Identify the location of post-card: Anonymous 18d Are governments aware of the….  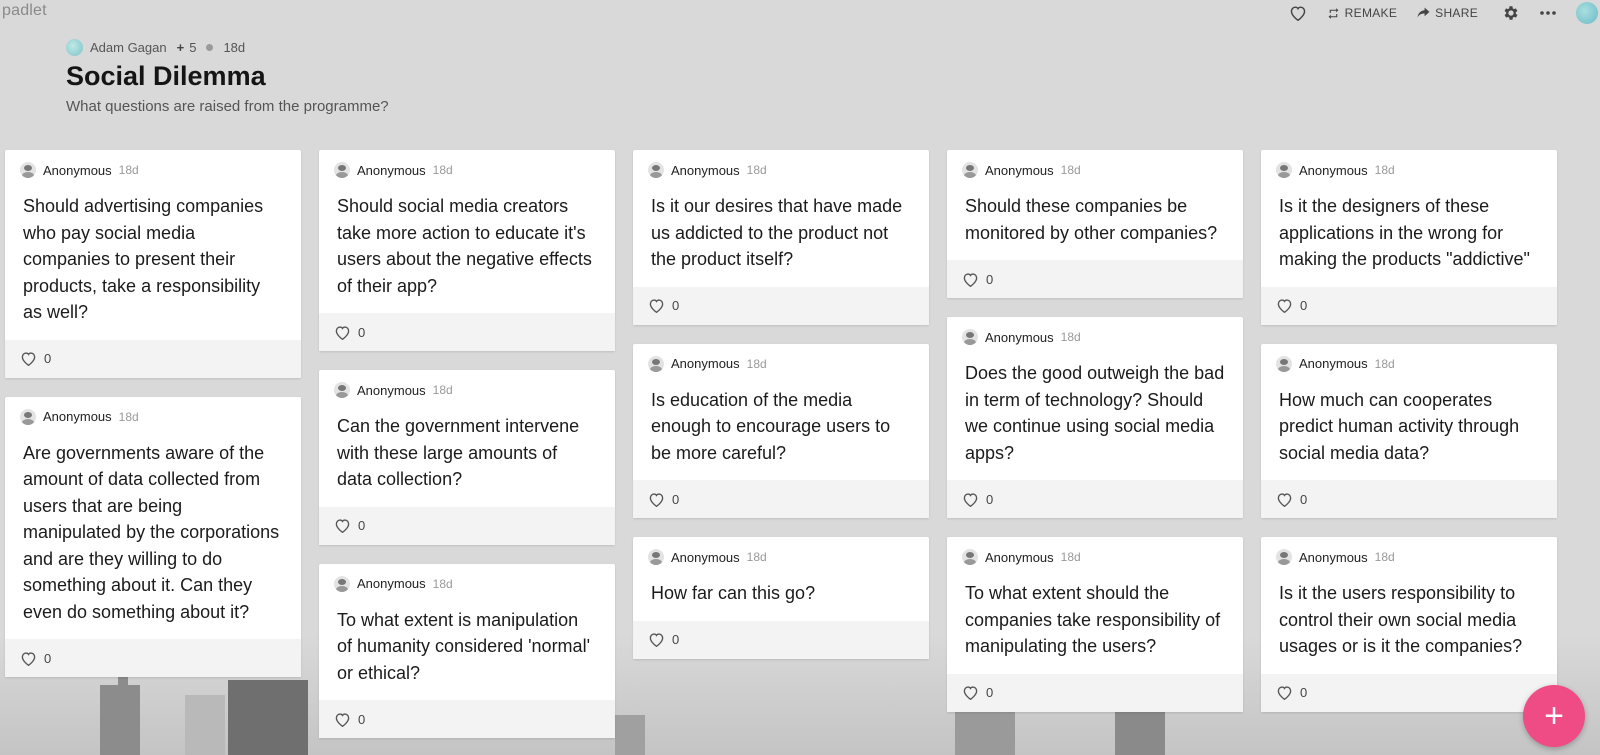
(153, 536).